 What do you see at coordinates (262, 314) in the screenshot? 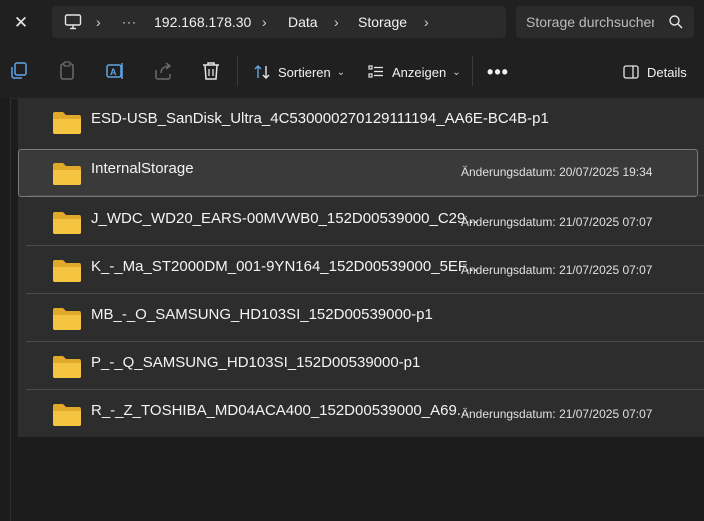
I see `file-name: MB_-_O_SAMSUNG_HD103SI_152D00539000-p1` at bounding box center [262, 314].